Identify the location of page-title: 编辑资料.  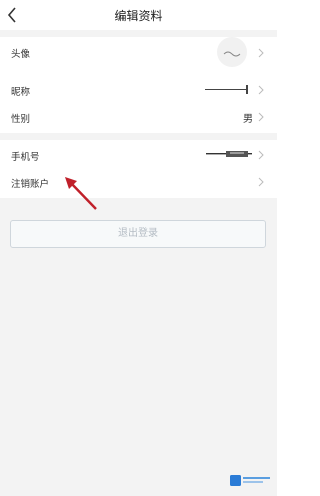
(138, 16).